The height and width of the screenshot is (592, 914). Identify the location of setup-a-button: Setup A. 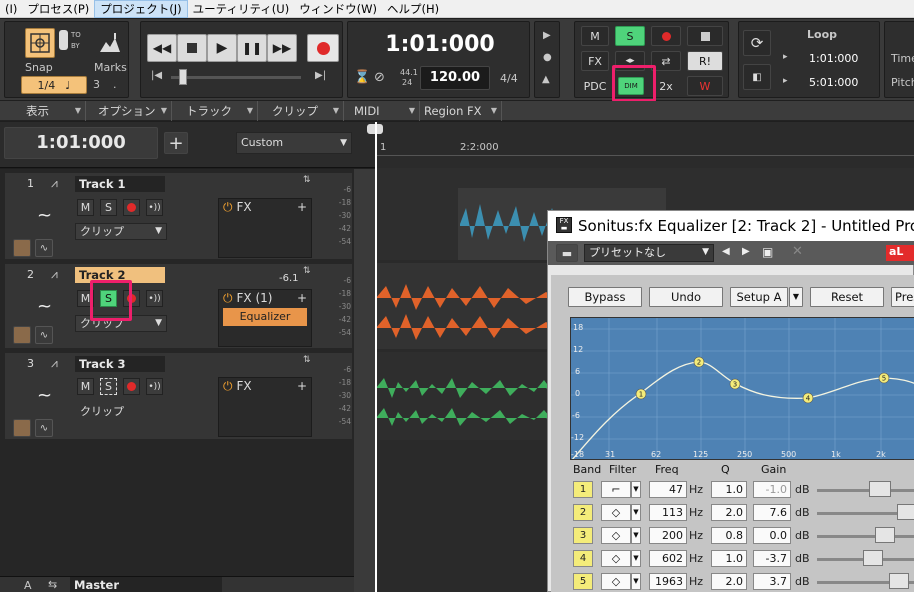
(759, 297).